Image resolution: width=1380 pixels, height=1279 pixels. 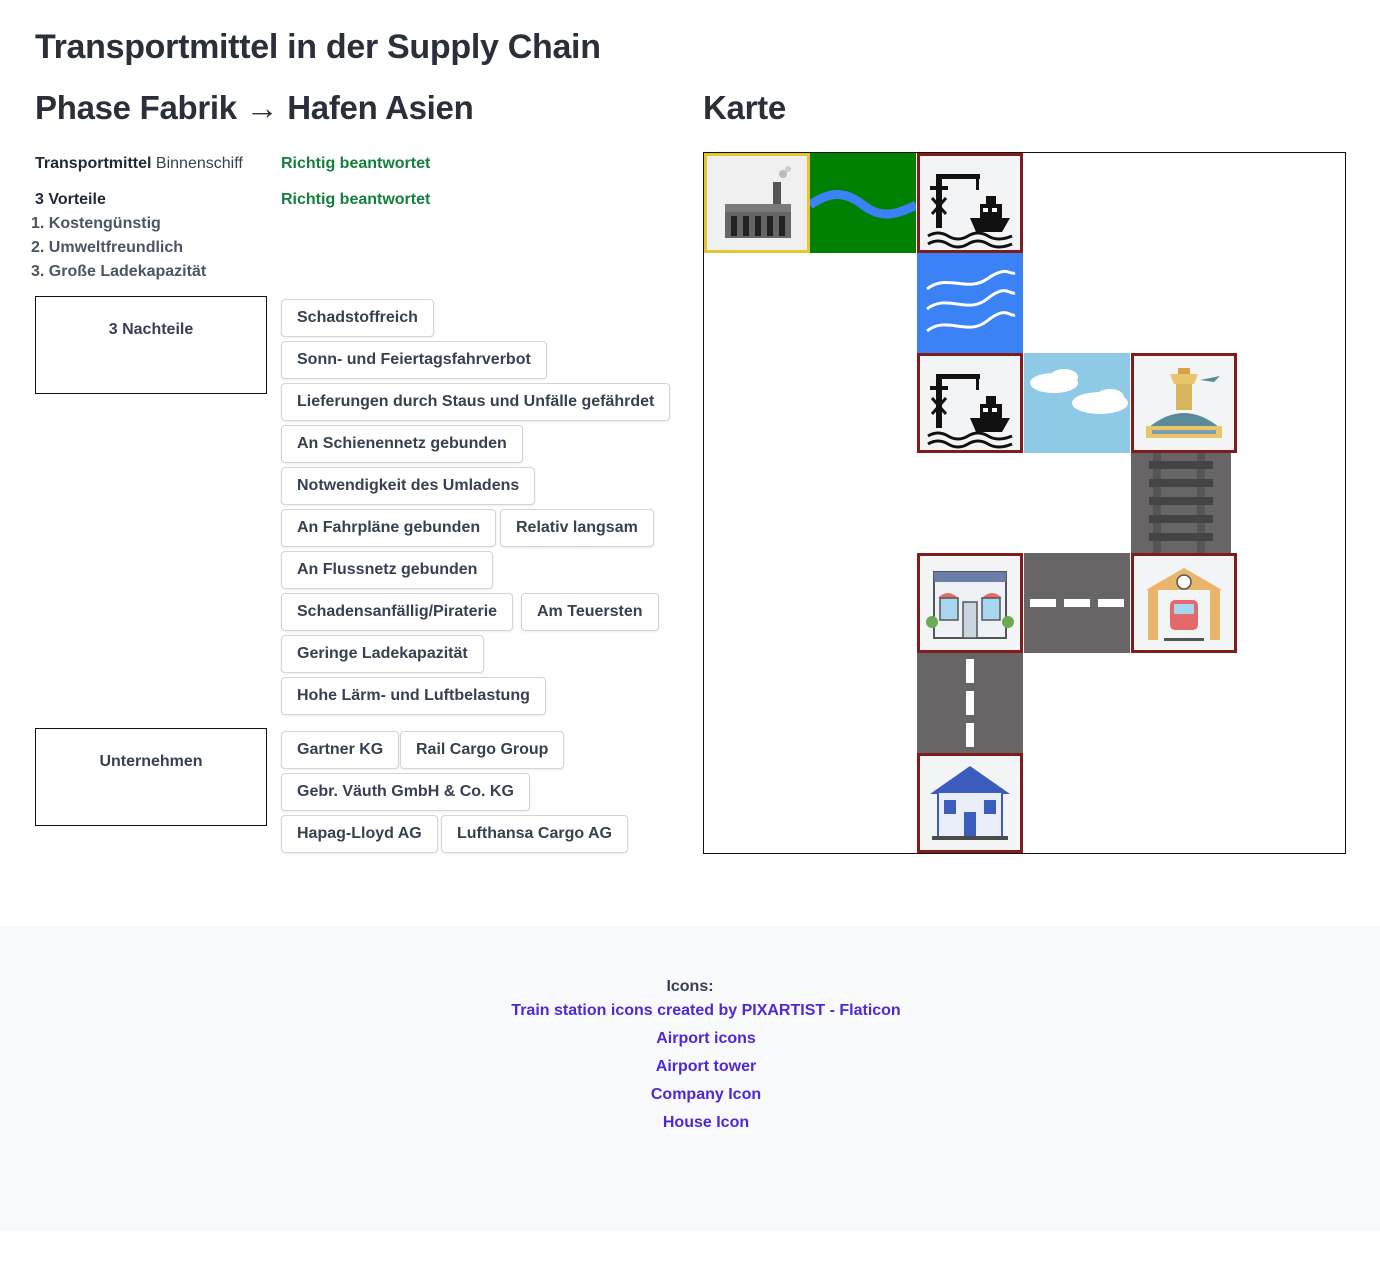 I want to click on river-icon, so click(x=863, y=203).